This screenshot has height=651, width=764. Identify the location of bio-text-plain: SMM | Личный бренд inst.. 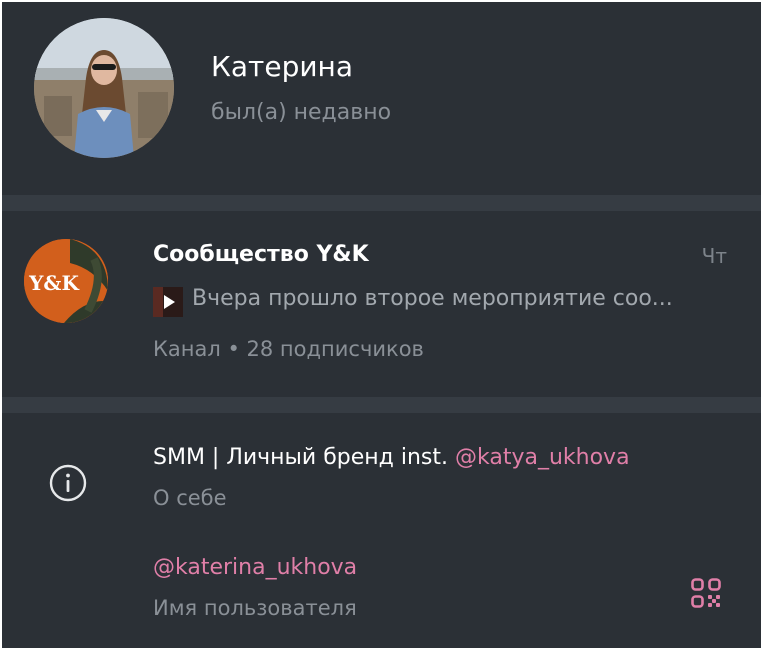
(304, 457).